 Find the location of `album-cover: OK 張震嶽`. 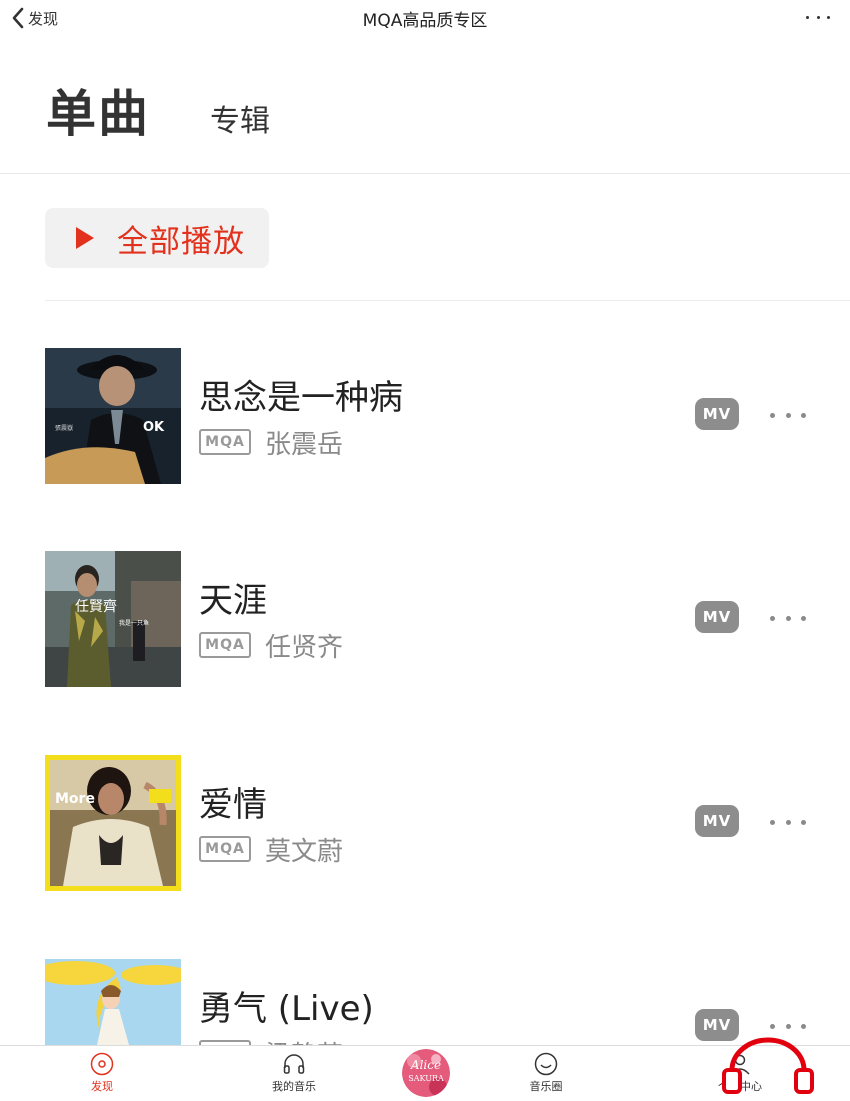

album-cover: OK 張震嶽 is located at coordinates (113, 416).